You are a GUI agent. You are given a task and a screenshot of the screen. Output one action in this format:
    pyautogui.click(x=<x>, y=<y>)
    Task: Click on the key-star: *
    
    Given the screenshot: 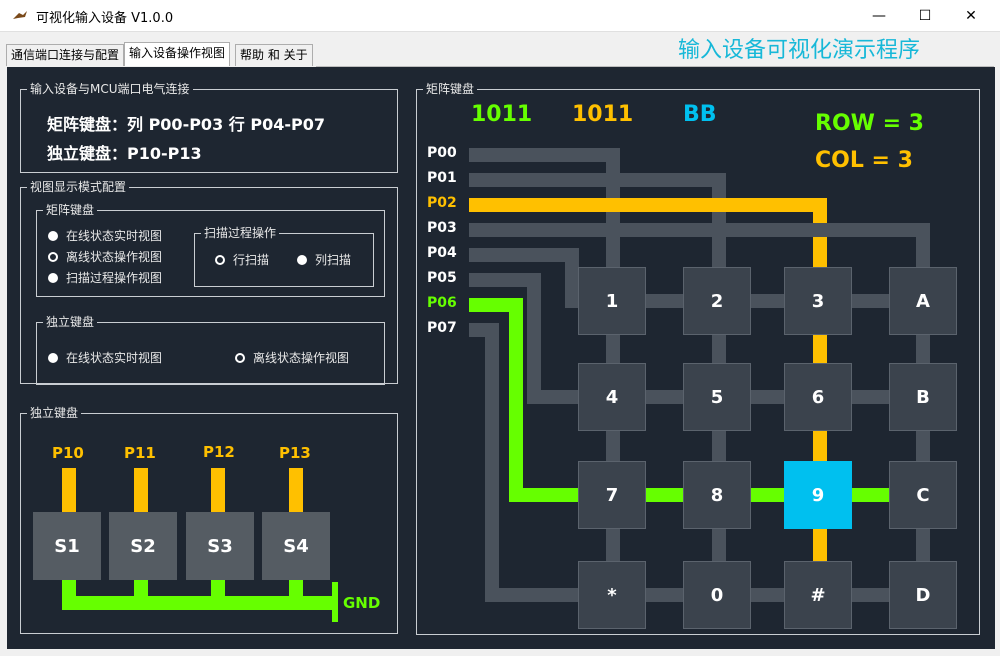 What is the action you would take?
    pyautogui.click(x=612, y=595)
    